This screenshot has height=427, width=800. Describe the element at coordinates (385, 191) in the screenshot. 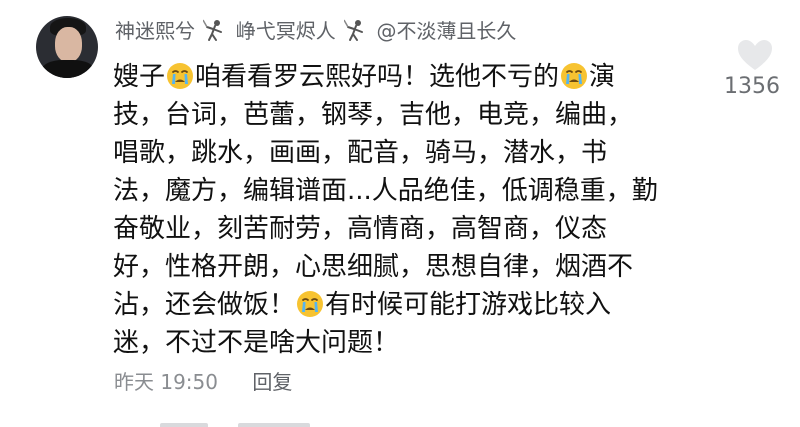

I see `comment-text-segment: 法，魔方，编辑谱面...人品绝佳，低调稳重，勤` at that location.